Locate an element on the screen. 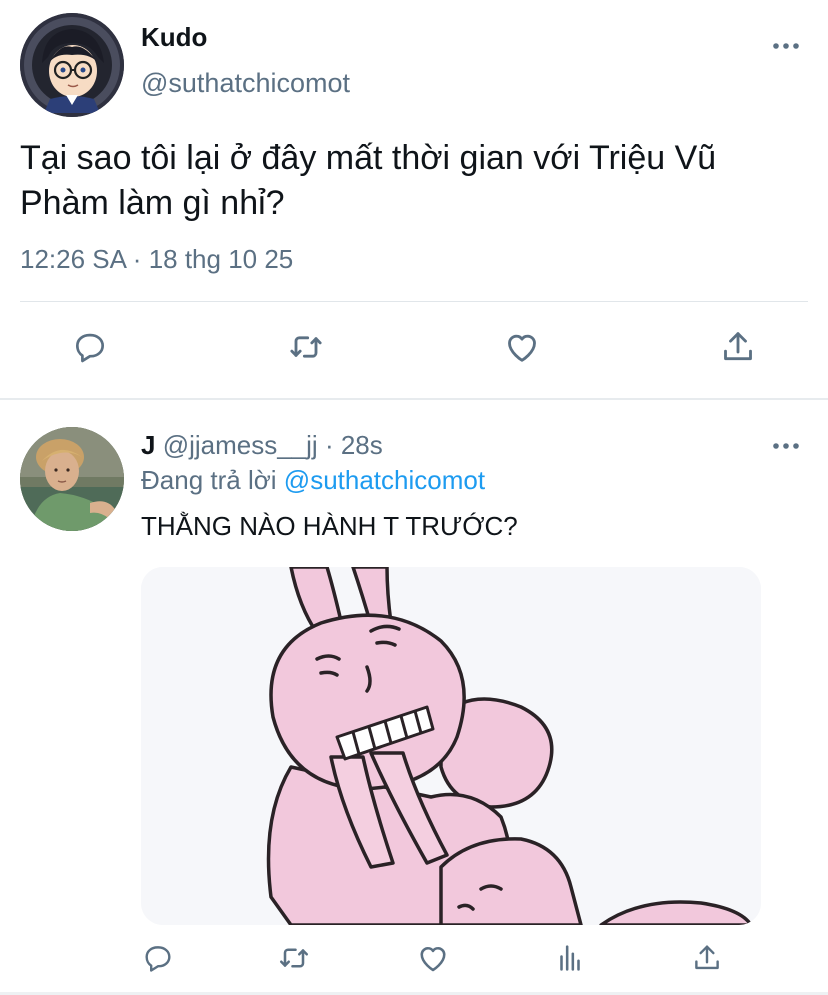 The height and width of the screenshot is (995, 828). tweet-time: 12:26 SA is located at coordinates (73, 259).